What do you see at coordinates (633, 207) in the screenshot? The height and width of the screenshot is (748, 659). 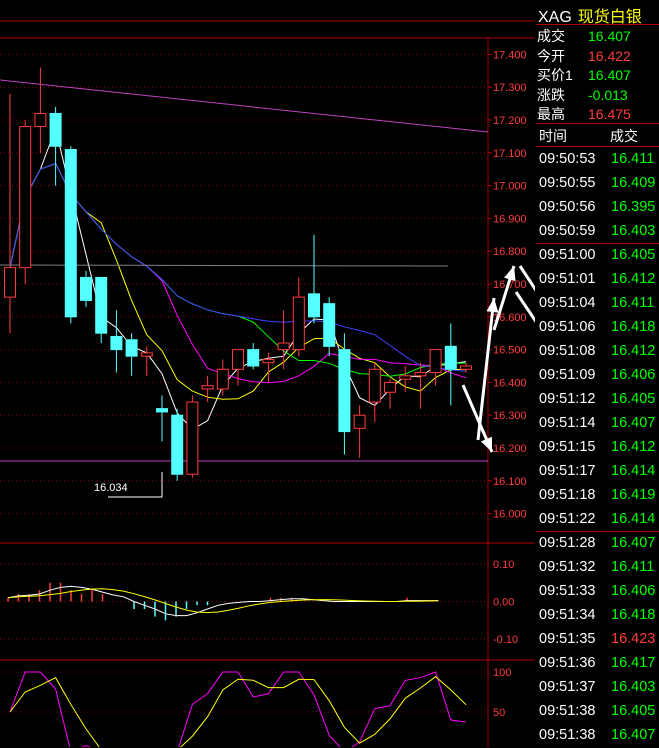 I see `trade-price: 16.395` at bounding box center [633, 207].